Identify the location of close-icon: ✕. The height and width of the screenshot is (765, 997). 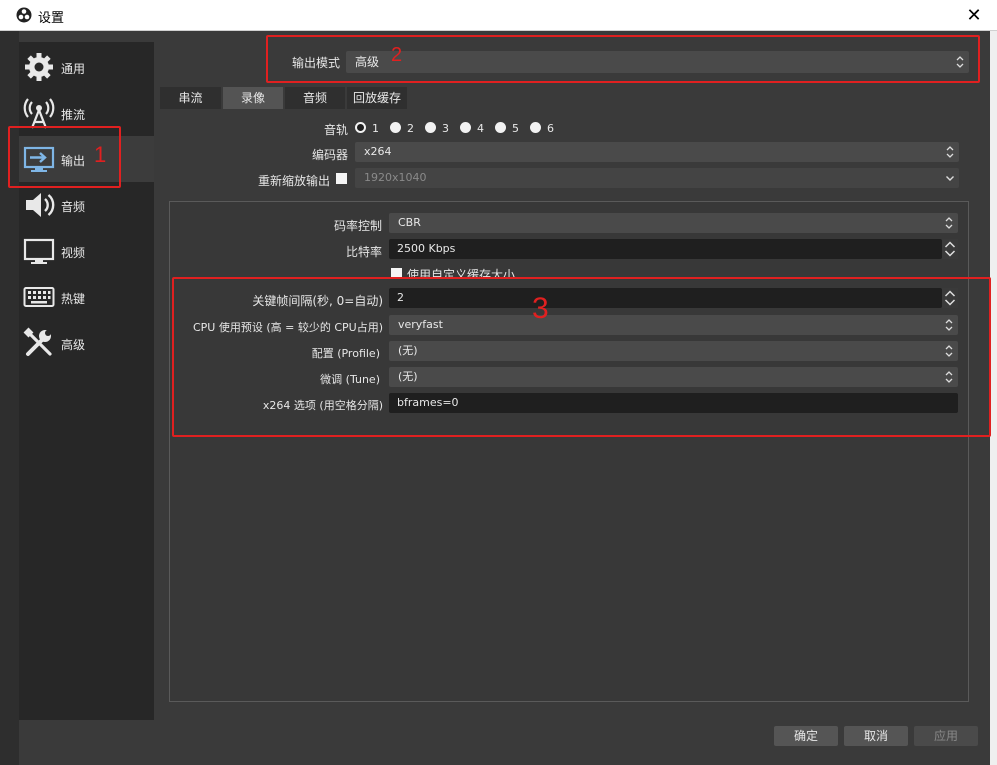
(974, 15).